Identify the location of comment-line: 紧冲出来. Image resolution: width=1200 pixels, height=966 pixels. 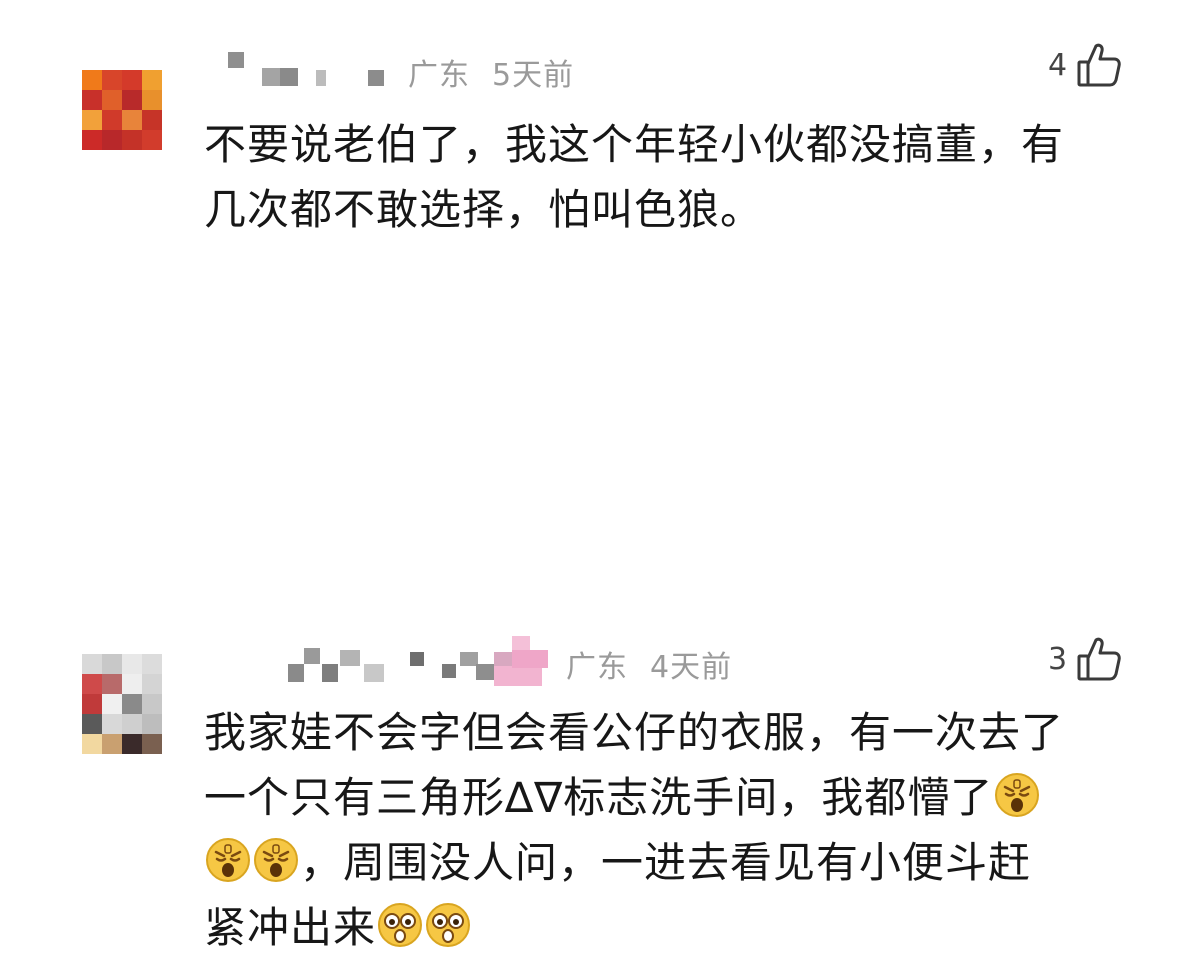
(674, 927).